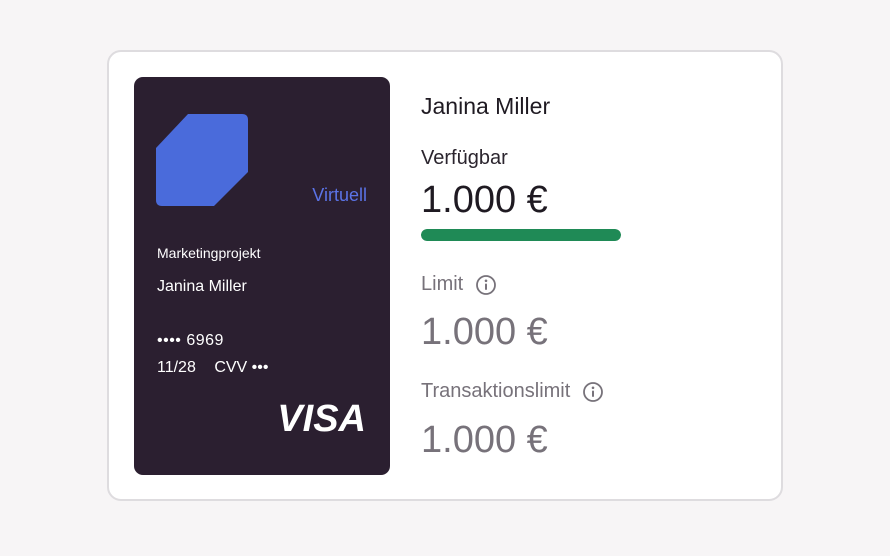 The image size is (890, 556). I want to click on card-holder: Janina Miller, so click(202, 286).